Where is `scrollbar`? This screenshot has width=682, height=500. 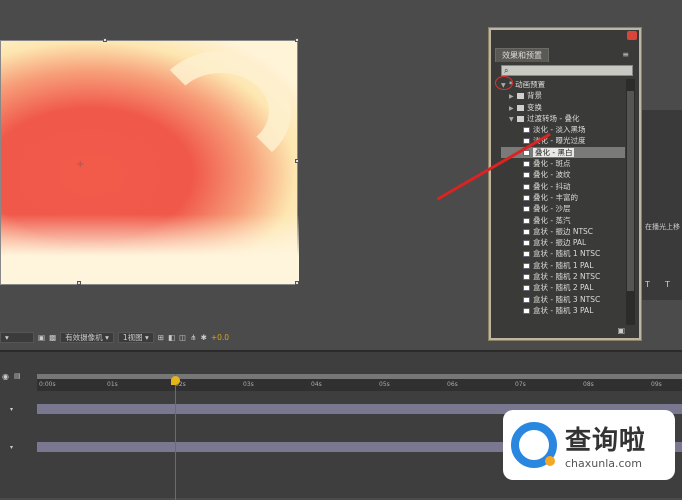
scrollbar is located at coordinates (630, 202).